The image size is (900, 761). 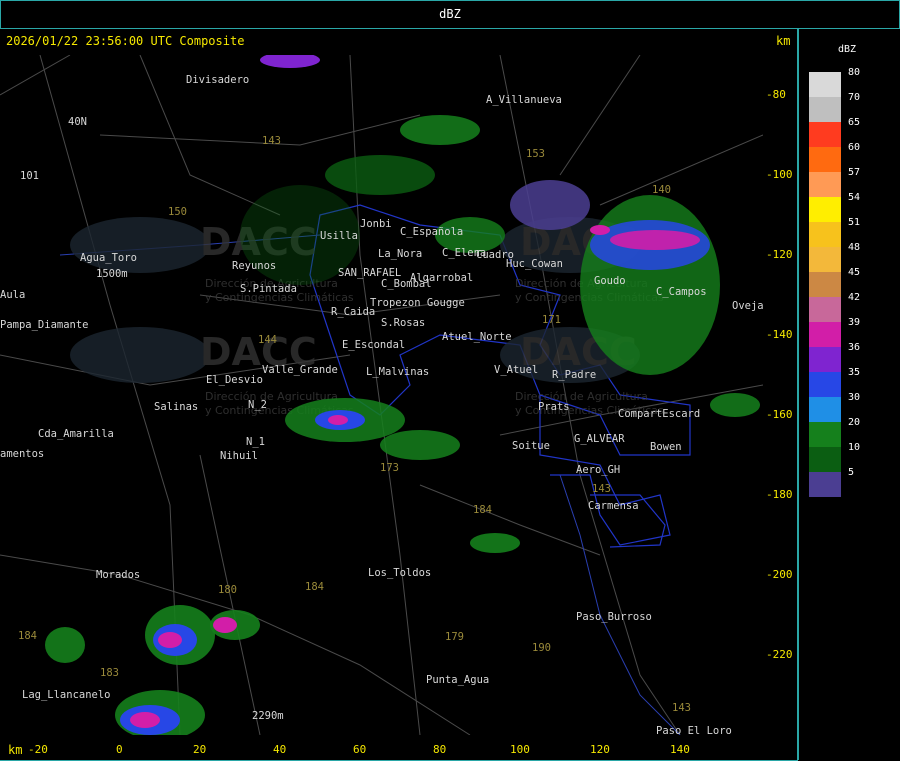 I want to click on legend-label-54: 54, so click(x=854, y=197).